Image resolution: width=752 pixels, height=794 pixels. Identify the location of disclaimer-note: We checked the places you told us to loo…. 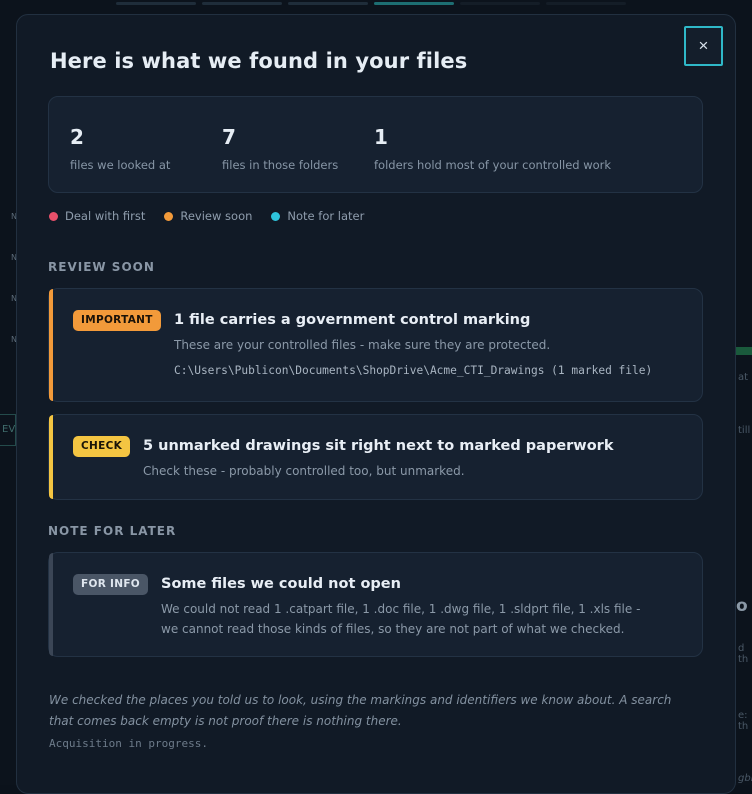
(374, 711).